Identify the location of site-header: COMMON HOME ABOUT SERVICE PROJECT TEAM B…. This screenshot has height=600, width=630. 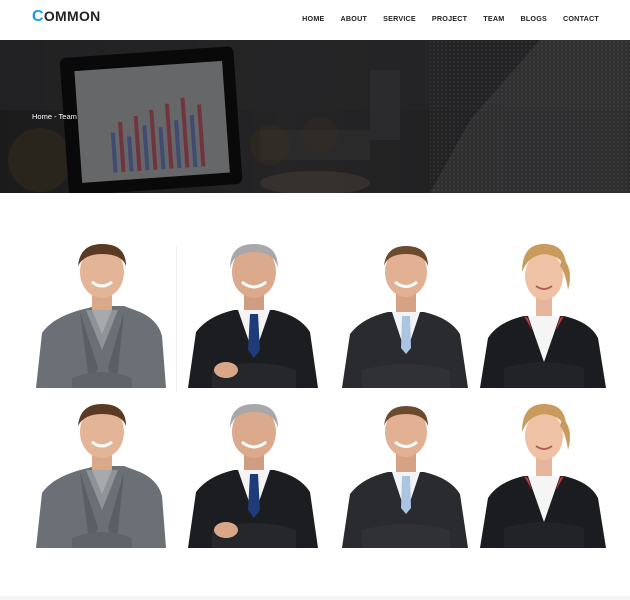
(315, 20).